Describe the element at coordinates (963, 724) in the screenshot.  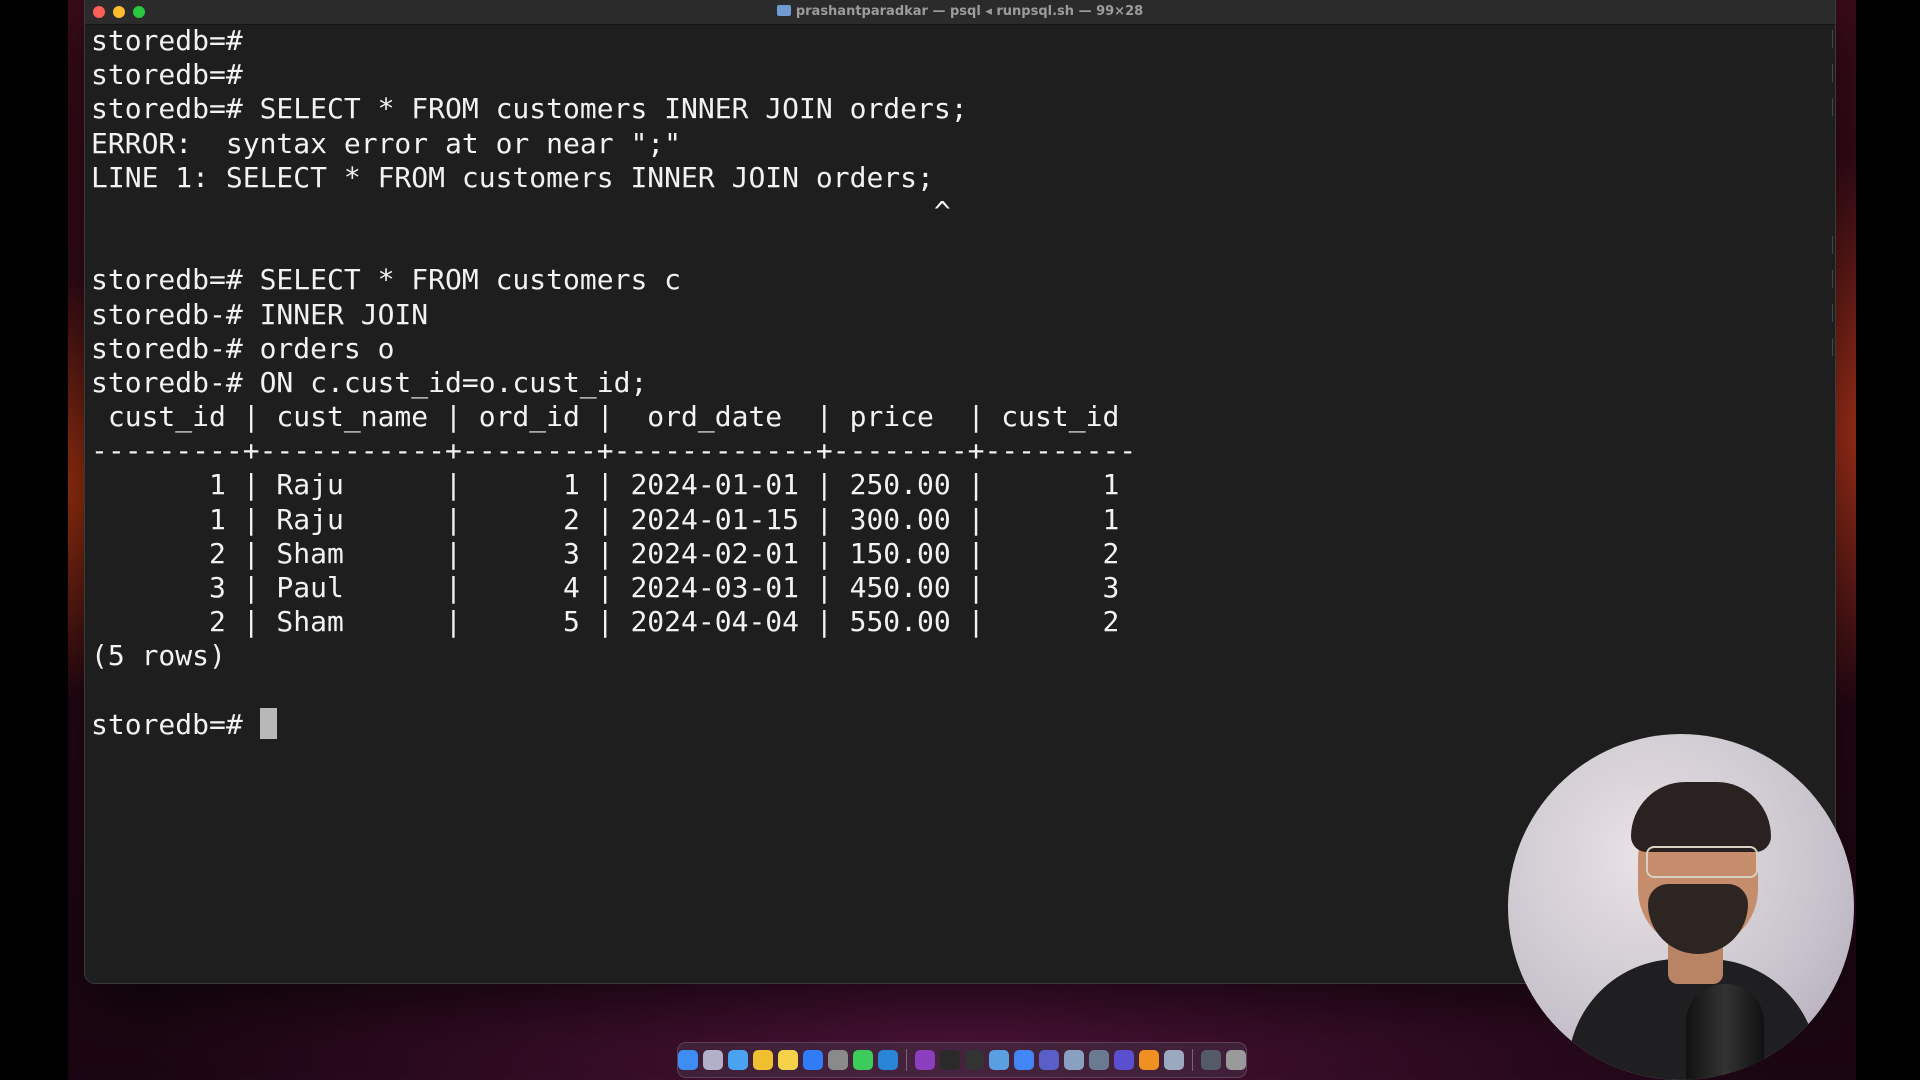
I see `prompt-line: storedb=#` at that location.